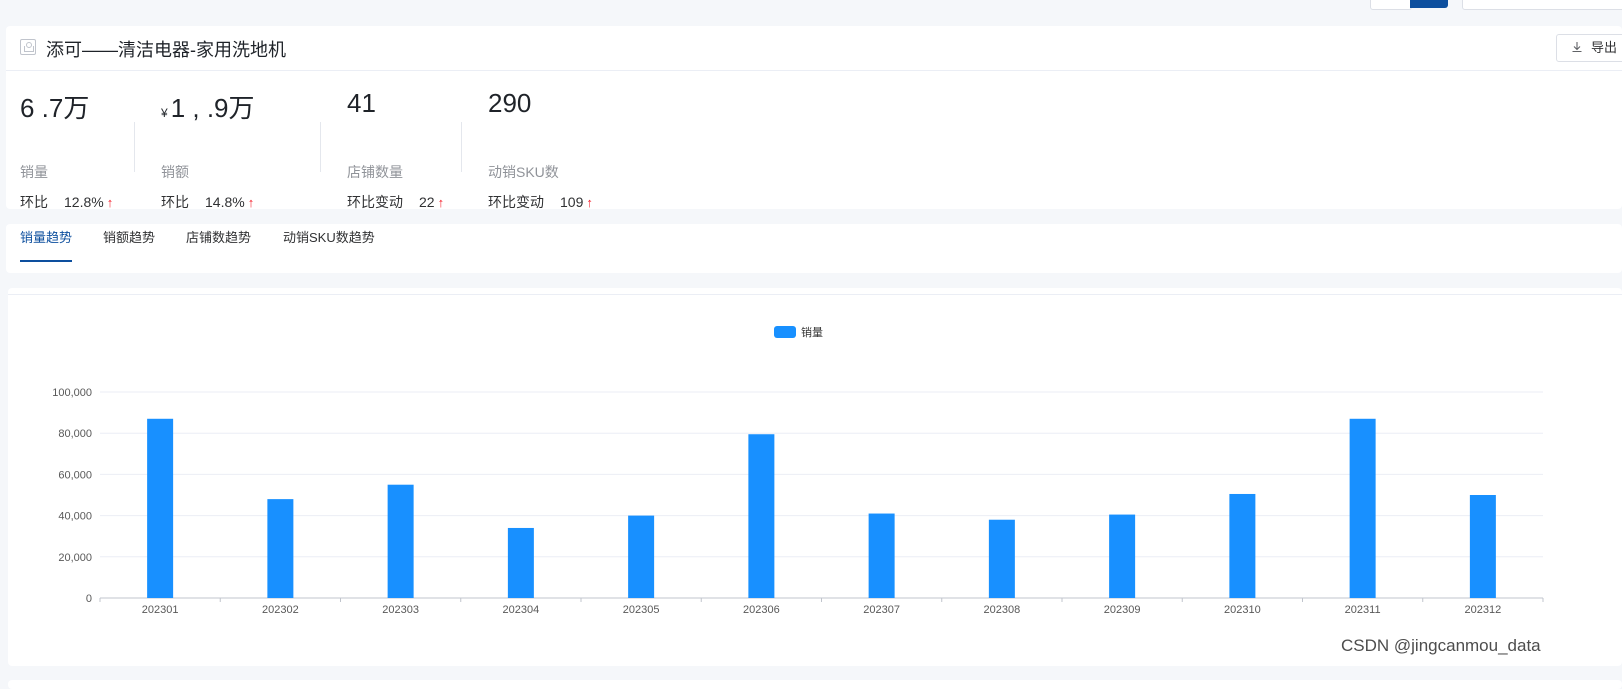 Image resolution: width=1622 pixels, height=689 pixels. Describe the element at coordinates (361, 103) in the screenshot. I see `metric-value: 41` at that location.